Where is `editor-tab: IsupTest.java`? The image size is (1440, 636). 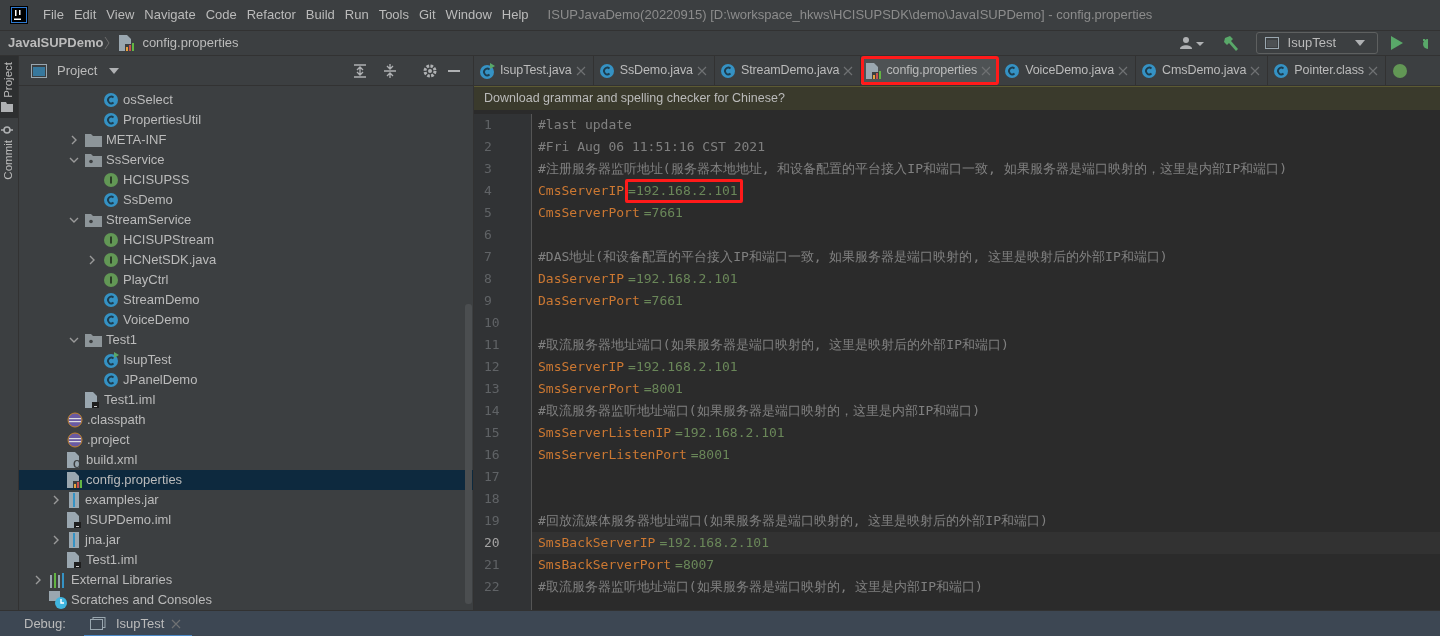 editor-tab: IsupTest.java is located at coordinates (534, 70).